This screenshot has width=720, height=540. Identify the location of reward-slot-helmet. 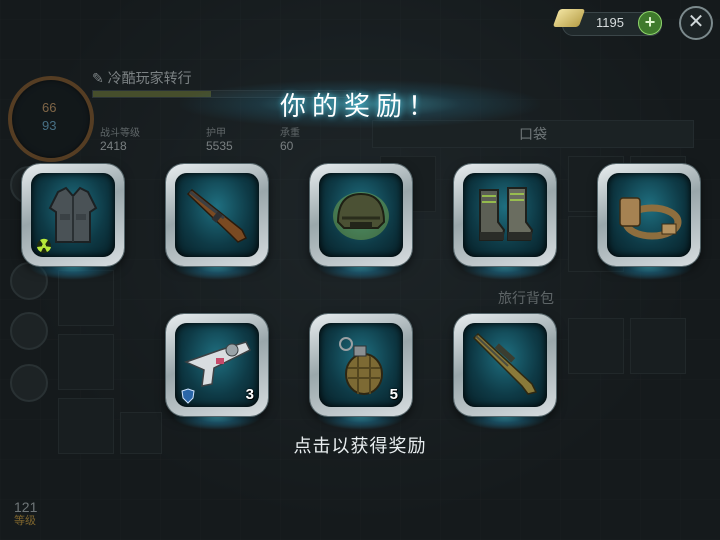
(361, 222).